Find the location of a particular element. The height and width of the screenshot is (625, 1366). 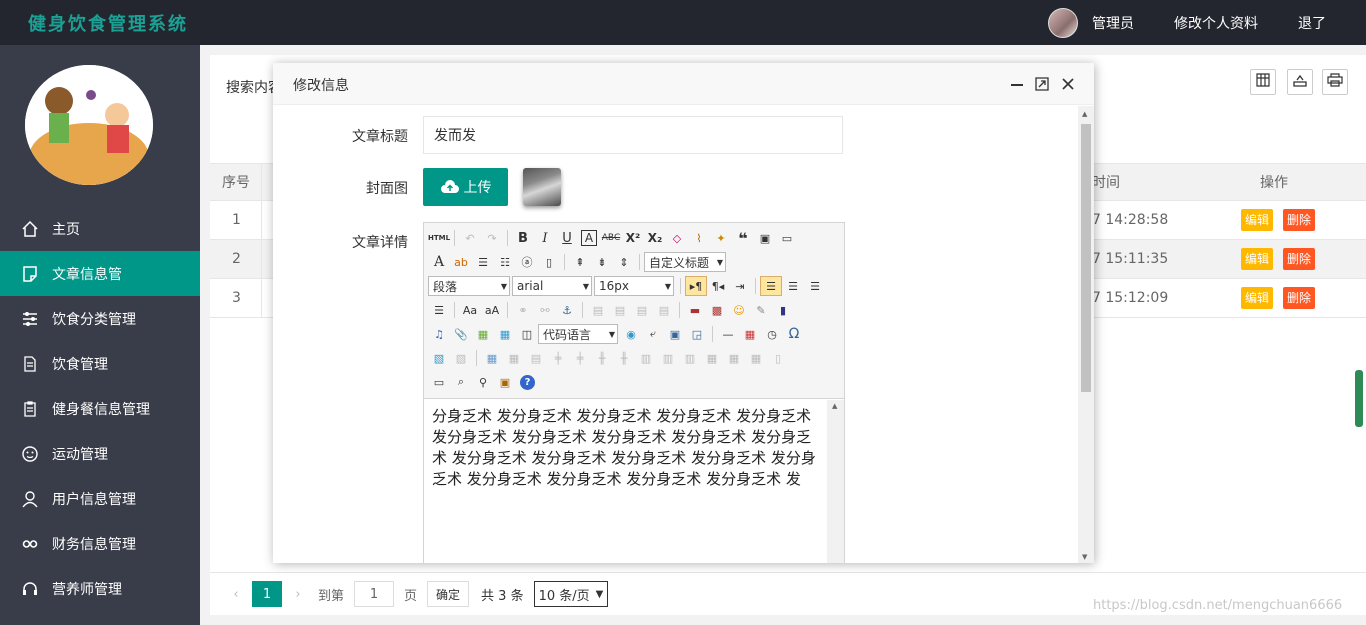

video-icon: ▮ is located at coordinates (783, 310).